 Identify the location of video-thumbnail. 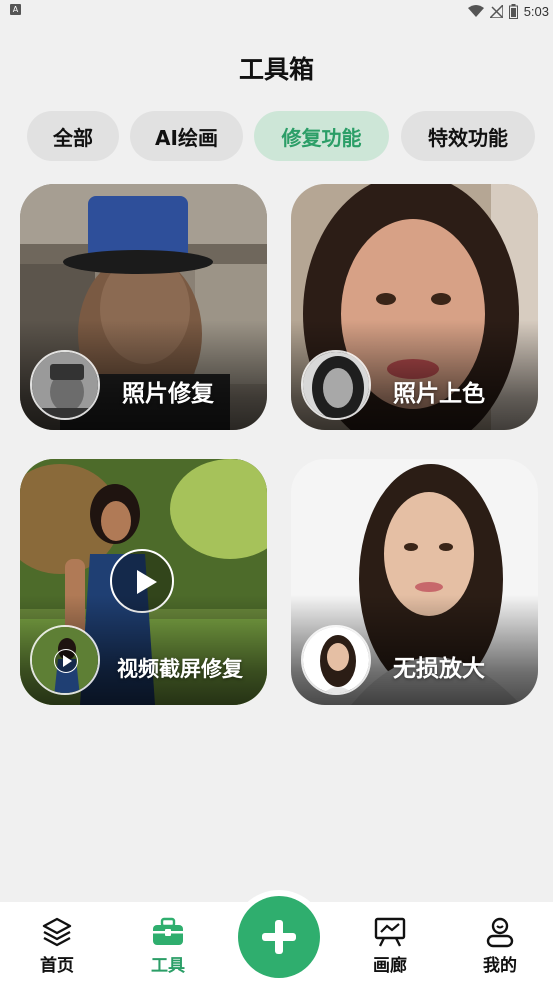
(65, 660).